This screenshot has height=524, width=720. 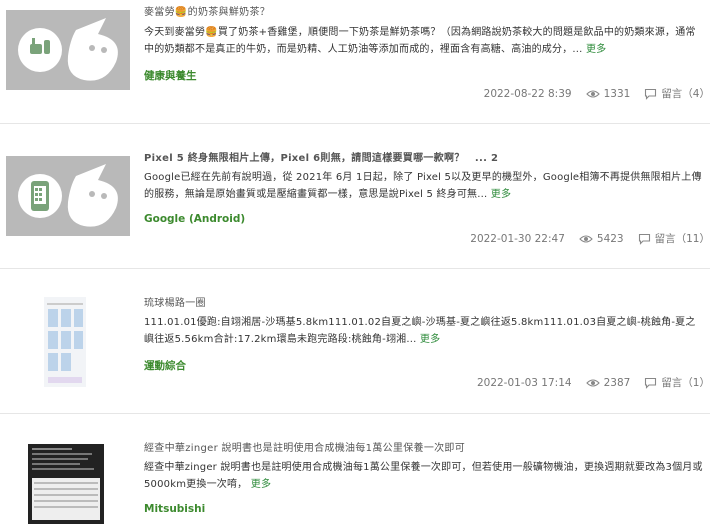 I want to click on post-category: 運動綜合, so click(x=165, y=365).